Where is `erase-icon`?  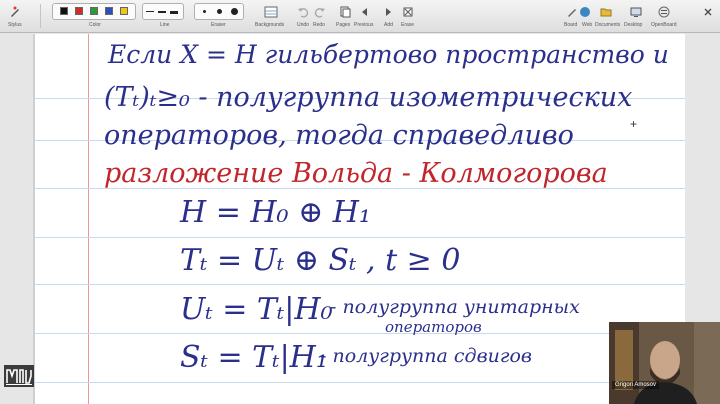 erase-icon is located at coordinates (408, 11).